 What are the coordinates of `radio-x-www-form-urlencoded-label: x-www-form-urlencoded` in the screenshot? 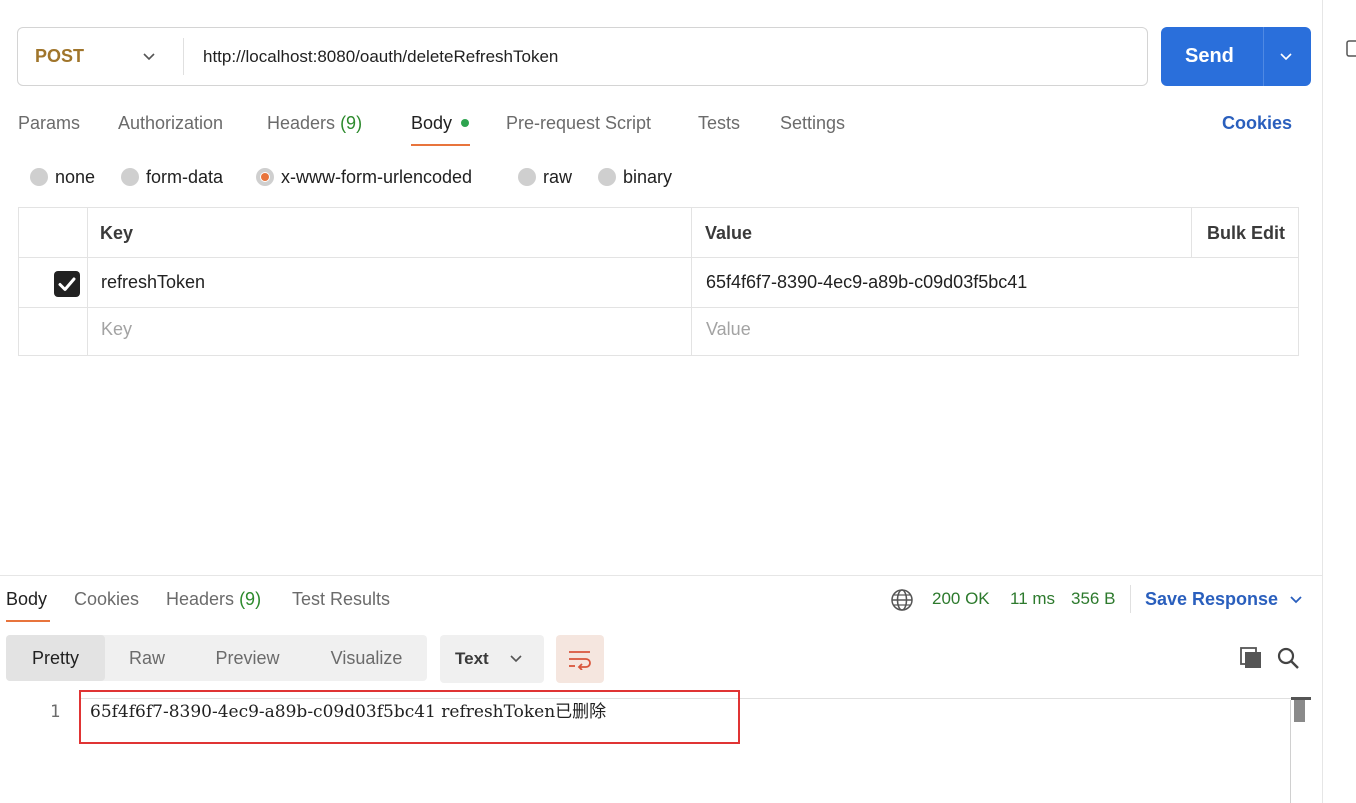 It's located at (376, 177).